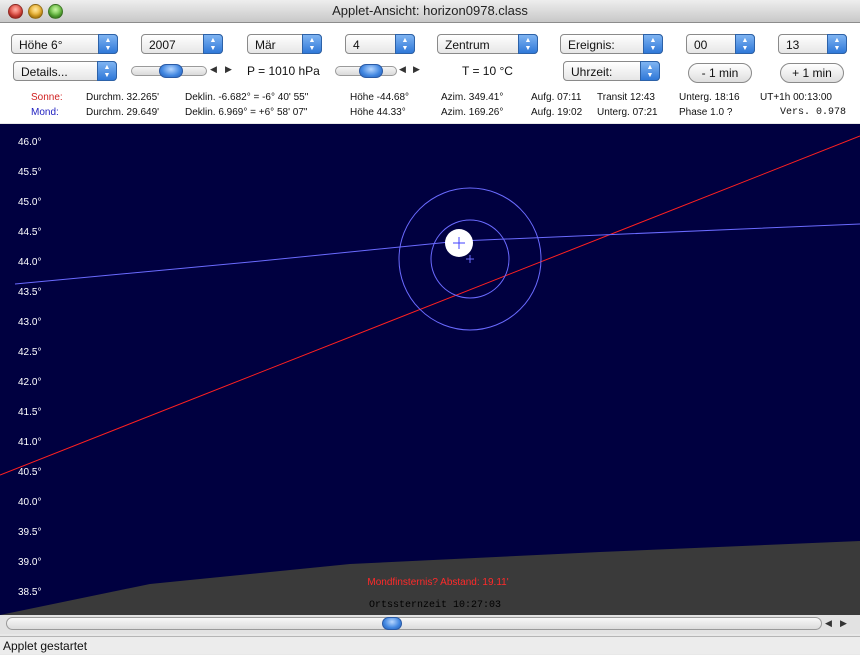 This screenshot has width=860, height=655. I want to click on horizontal-scrollbar: ◀ ▶, so click(430, 624).